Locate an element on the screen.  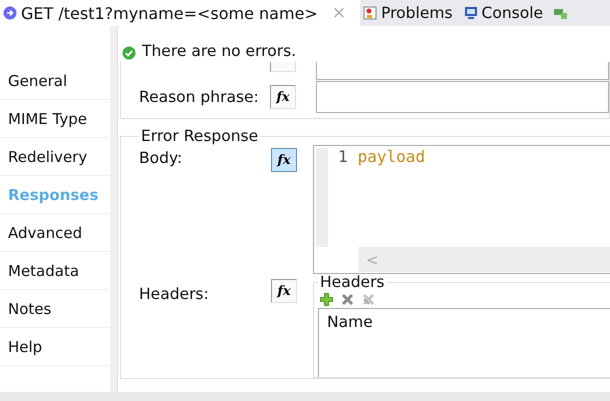
tab-label: GET /test1?myname=<some name> is located at coordinates (169, 13).